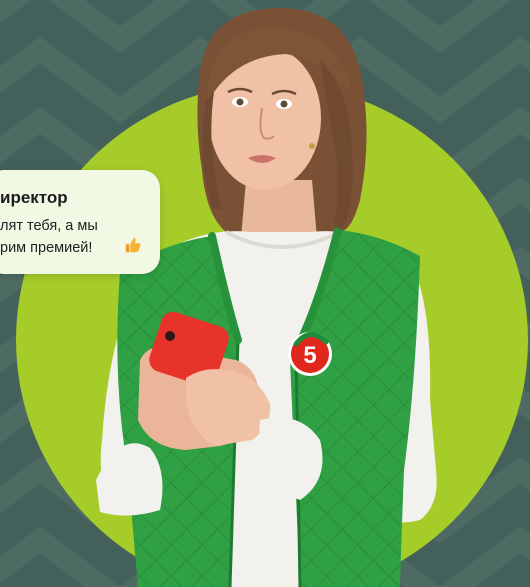  What do you see at coordinates (49, 226) in the screenshot?
I see `bubble-line-1: лят тебя, а мы` at bounding box center [49, 226].